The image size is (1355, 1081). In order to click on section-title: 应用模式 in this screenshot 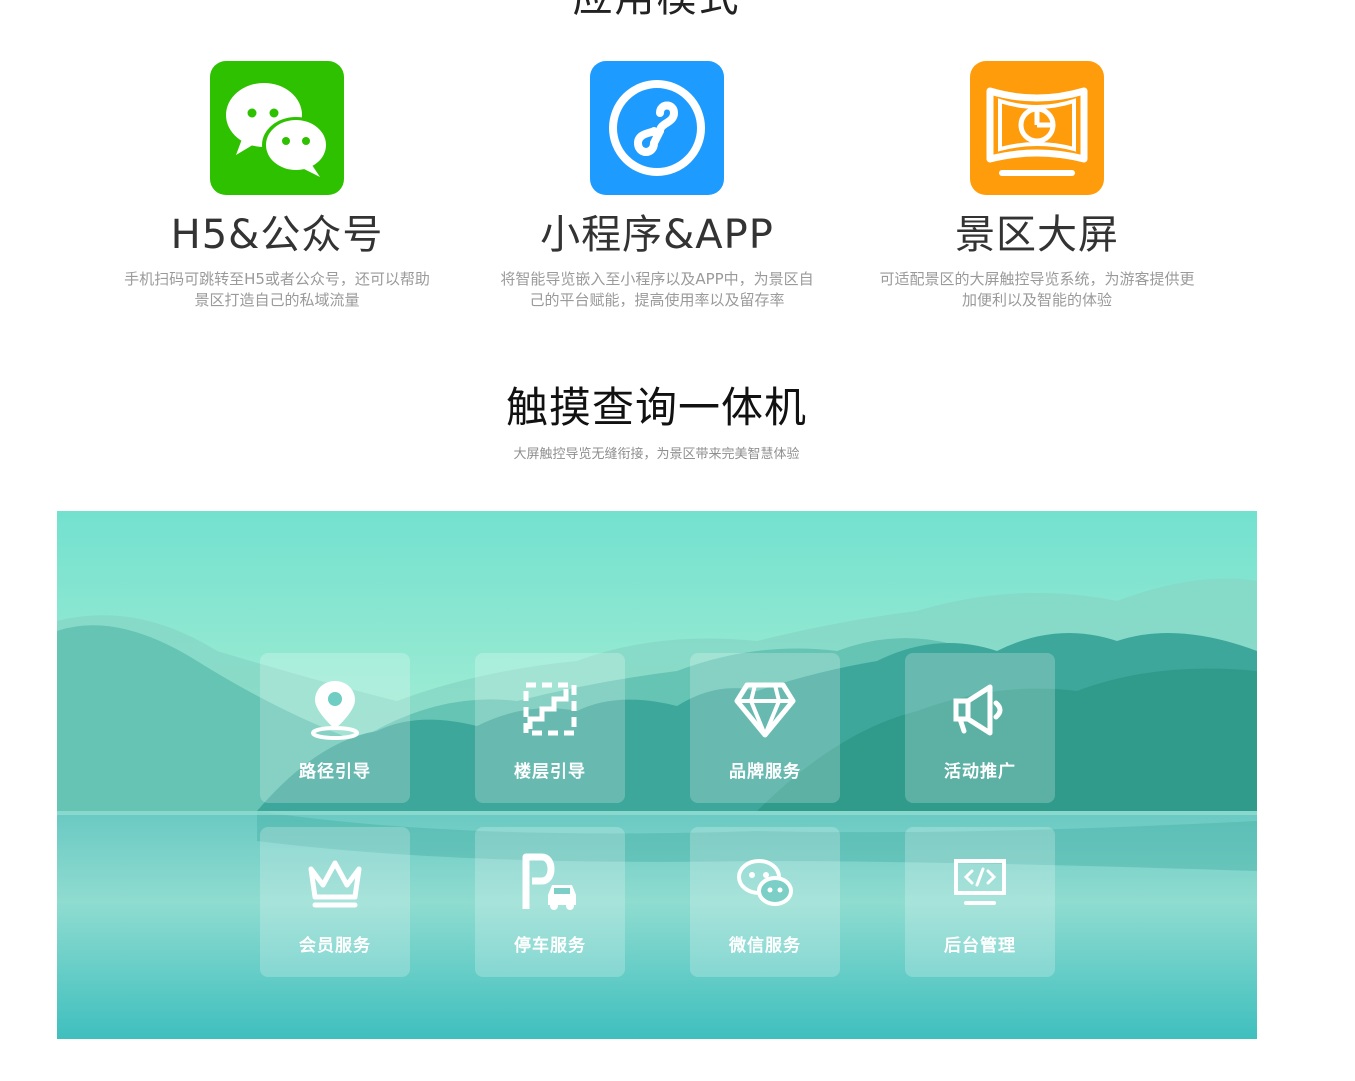, I will do `click(656, 9)`.